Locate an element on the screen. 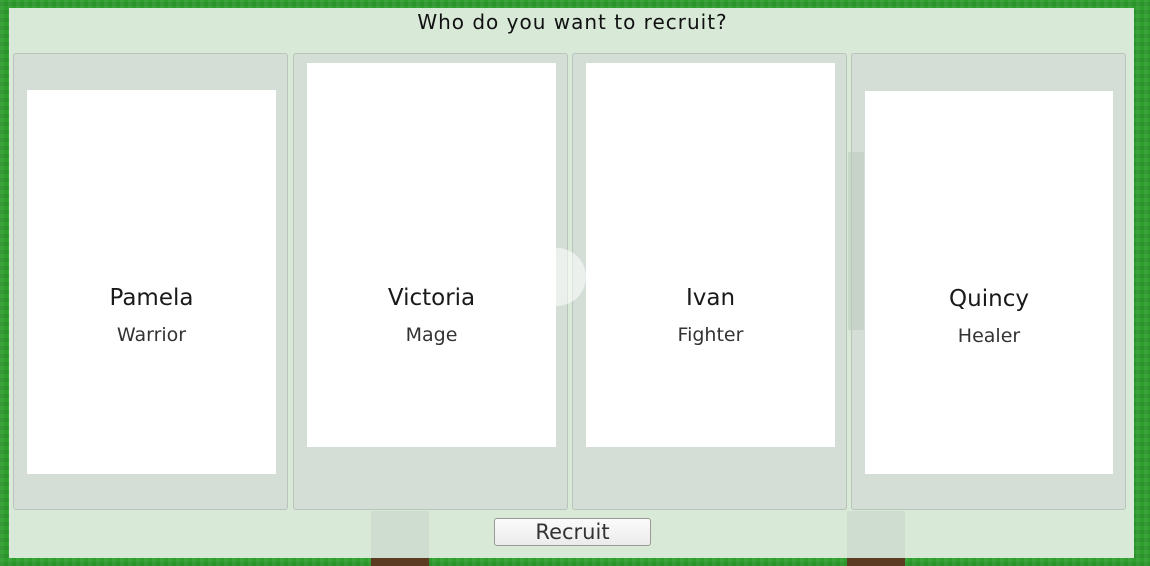 This screenshot has height=566, width=1150. candidate-name: Pamela is located at coordinates (151, 298).